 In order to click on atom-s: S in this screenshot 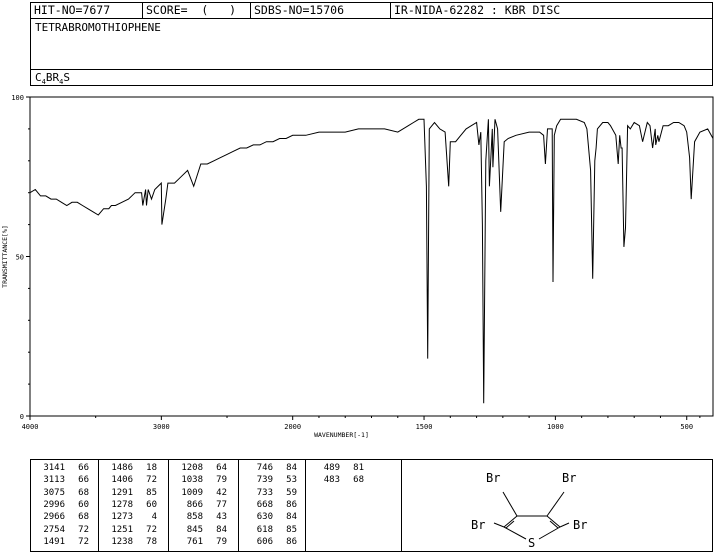, I will do `click(531, 543)`.